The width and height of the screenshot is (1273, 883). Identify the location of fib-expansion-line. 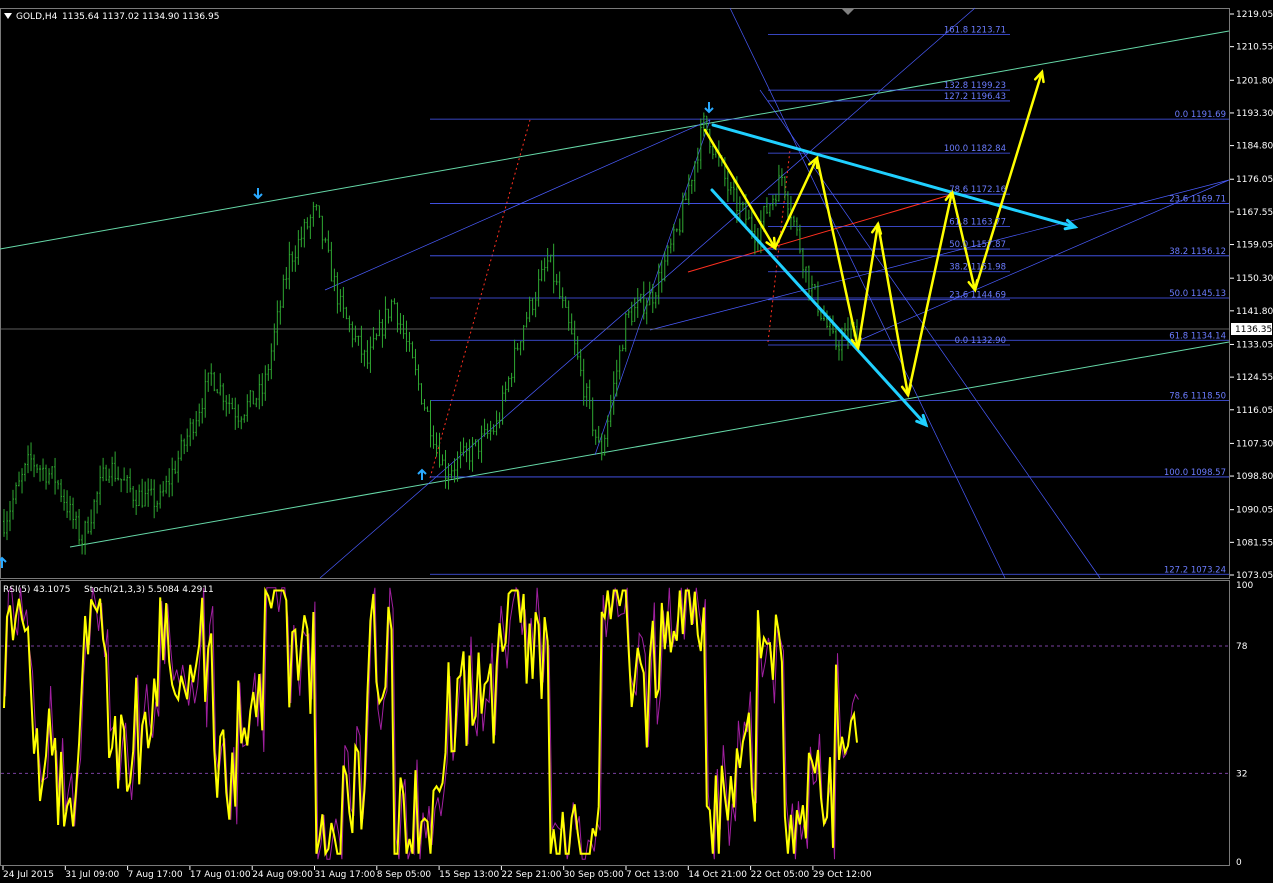
(480, 299).